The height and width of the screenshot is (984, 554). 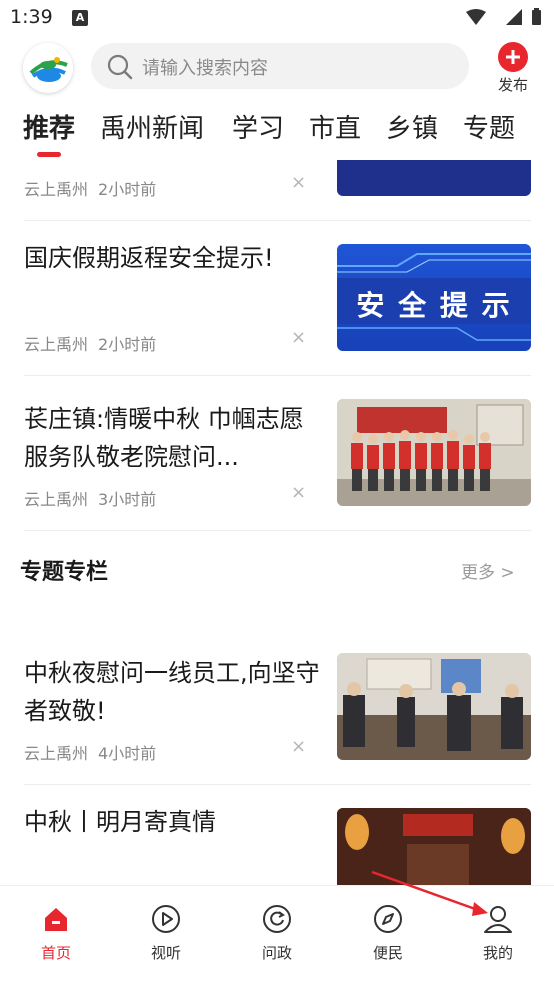 I want to click on article-time: 3小时前, so click(x=127, y=499).